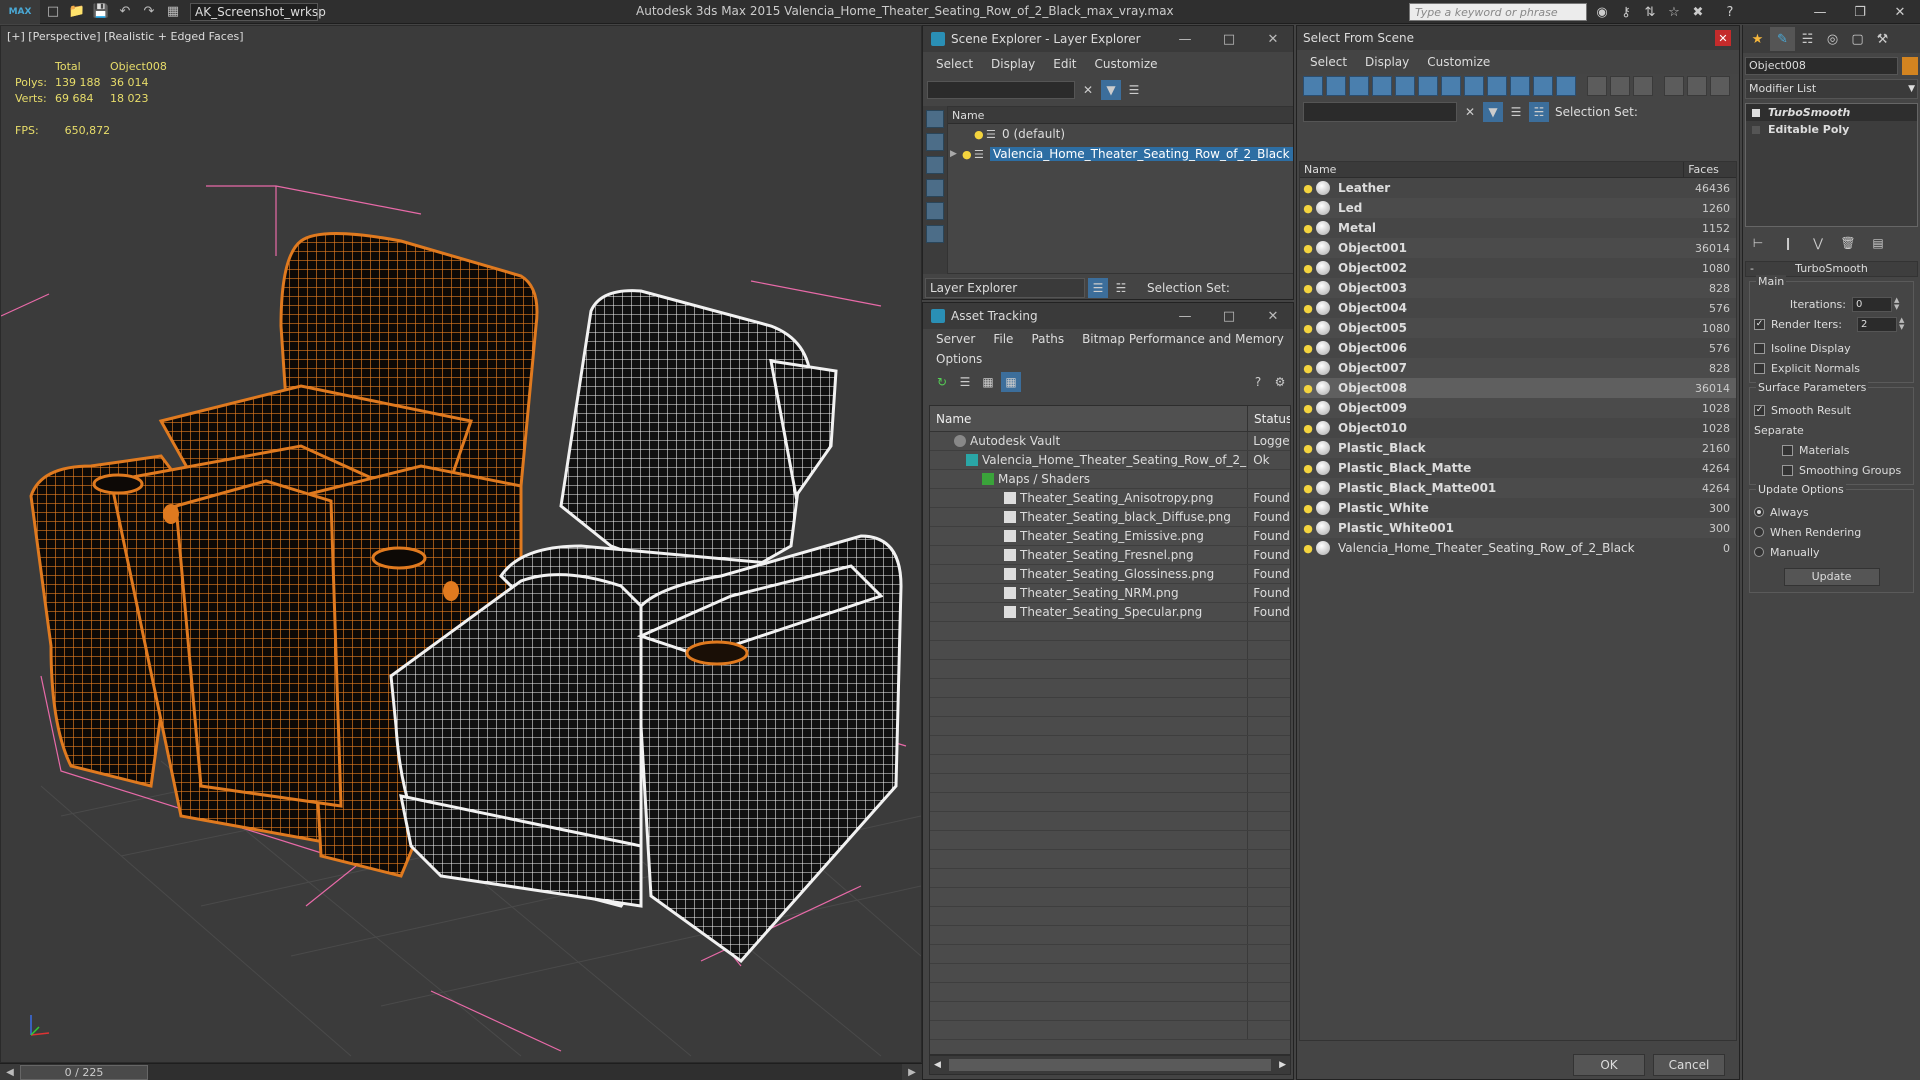 The width and height of the screenshot is (1920, 1080). I want to click on stack-item-editable-poly: Editable Poly, so click(1831, 129).